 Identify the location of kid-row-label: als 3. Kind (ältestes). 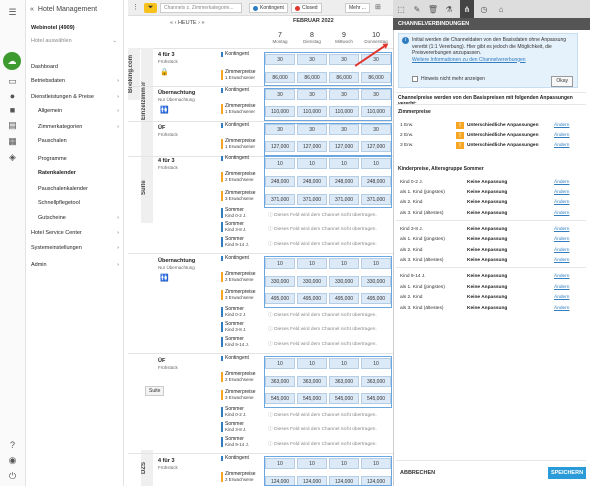
(422, 213).